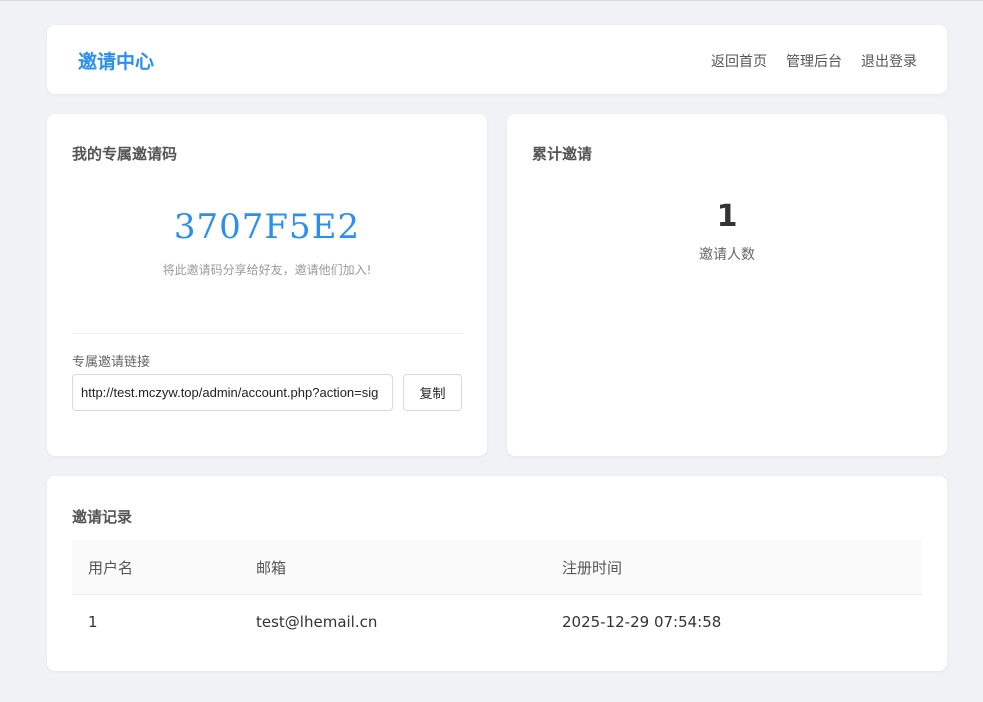  I want to click on brand-title: 邀请中心, so click(116, 62).